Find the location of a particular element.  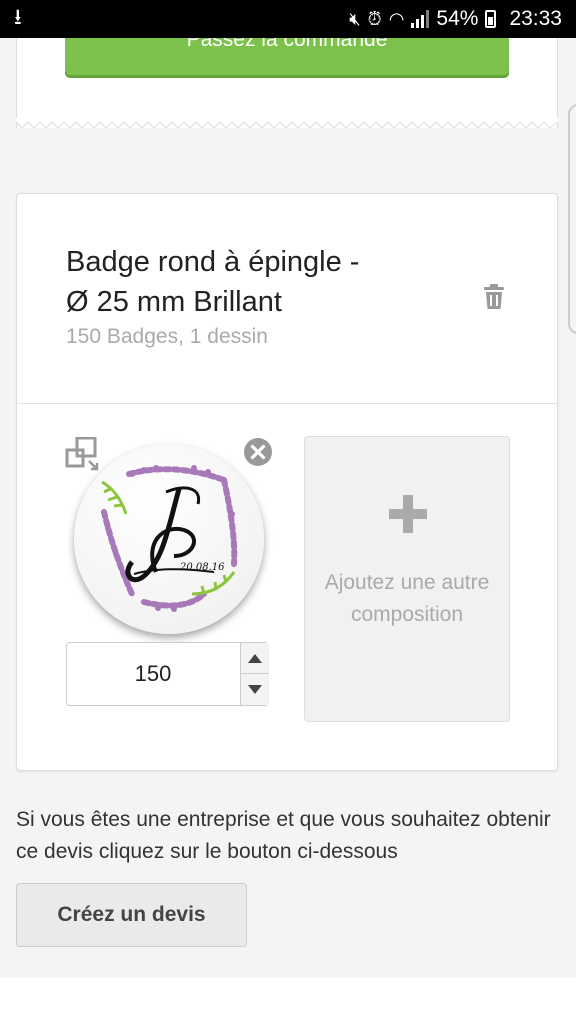

alarm-icon: ⏰︎ is located at coordinates (374, 18).